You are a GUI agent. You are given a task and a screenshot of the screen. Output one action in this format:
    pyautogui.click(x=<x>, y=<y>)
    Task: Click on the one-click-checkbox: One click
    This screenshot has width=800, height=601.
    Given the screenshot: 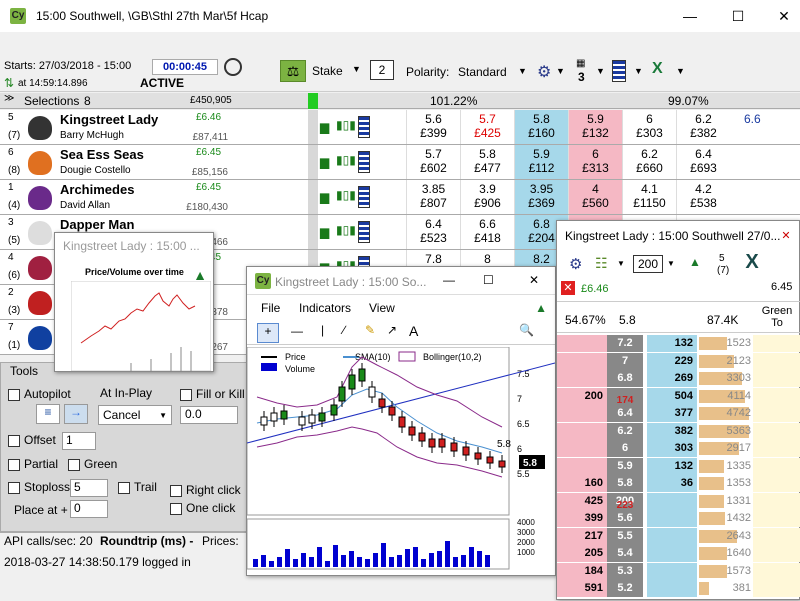 What is the action you would take?
    pyautogui.click(x=202, y=508)
    